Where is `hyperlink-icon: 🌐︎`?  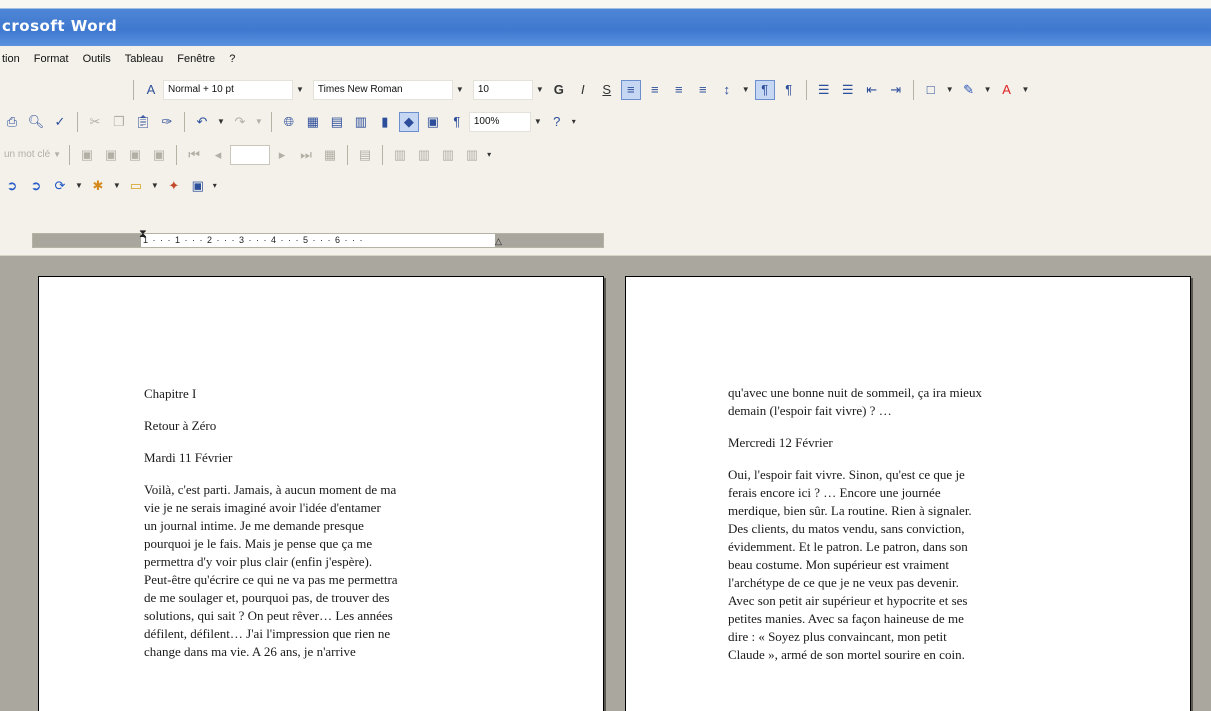
hyperlink-icon: 🌐︎ is located at coordinates (289, 122).